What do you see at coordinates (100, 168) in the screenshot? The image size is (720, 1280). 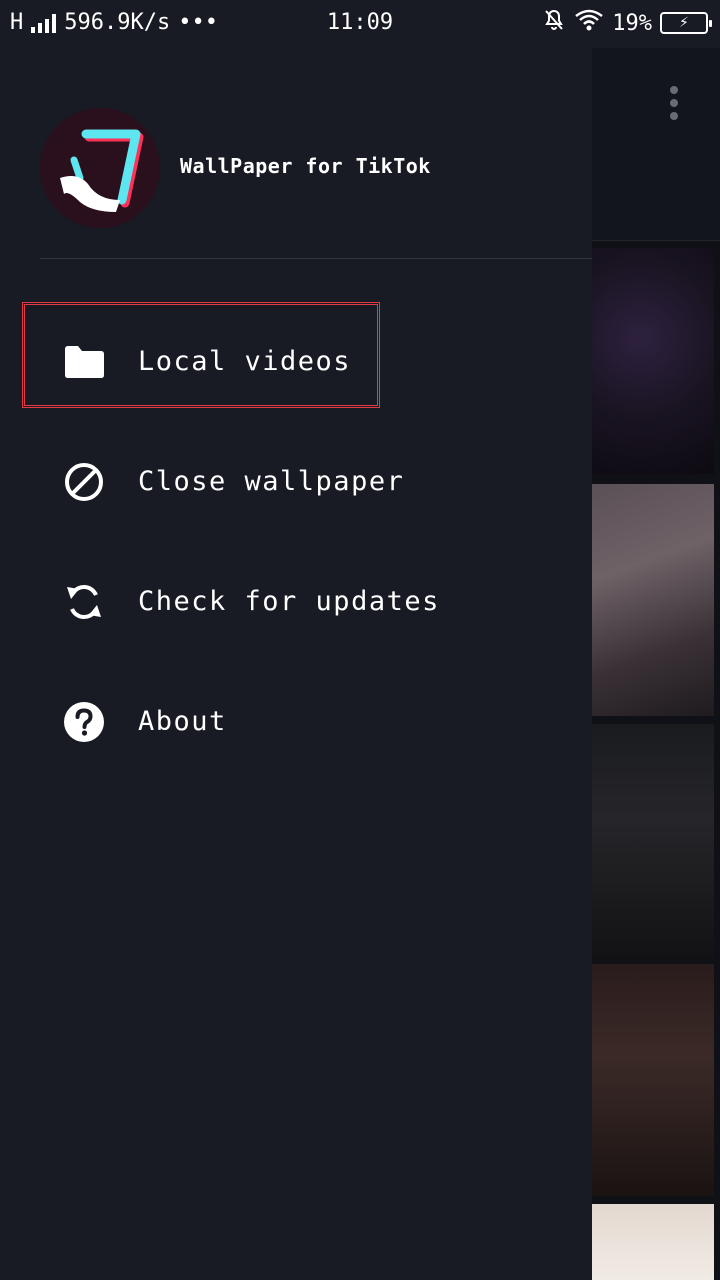 I see `app-logo` at bounding box center [100, 168].